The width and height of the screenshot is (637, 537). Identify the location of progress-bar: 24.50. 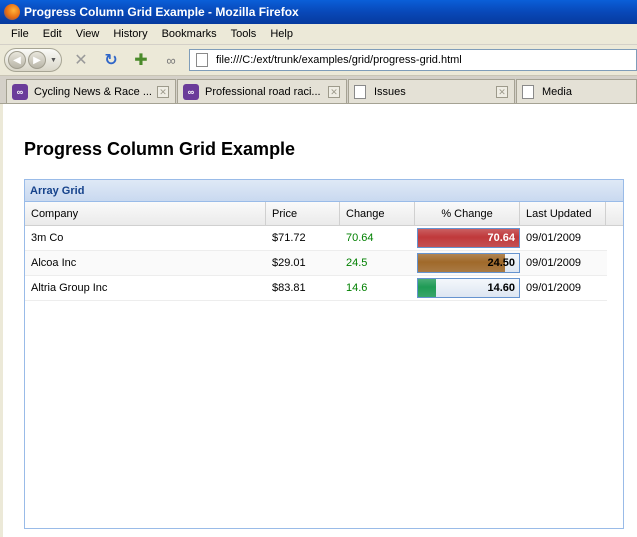
(468, 263).